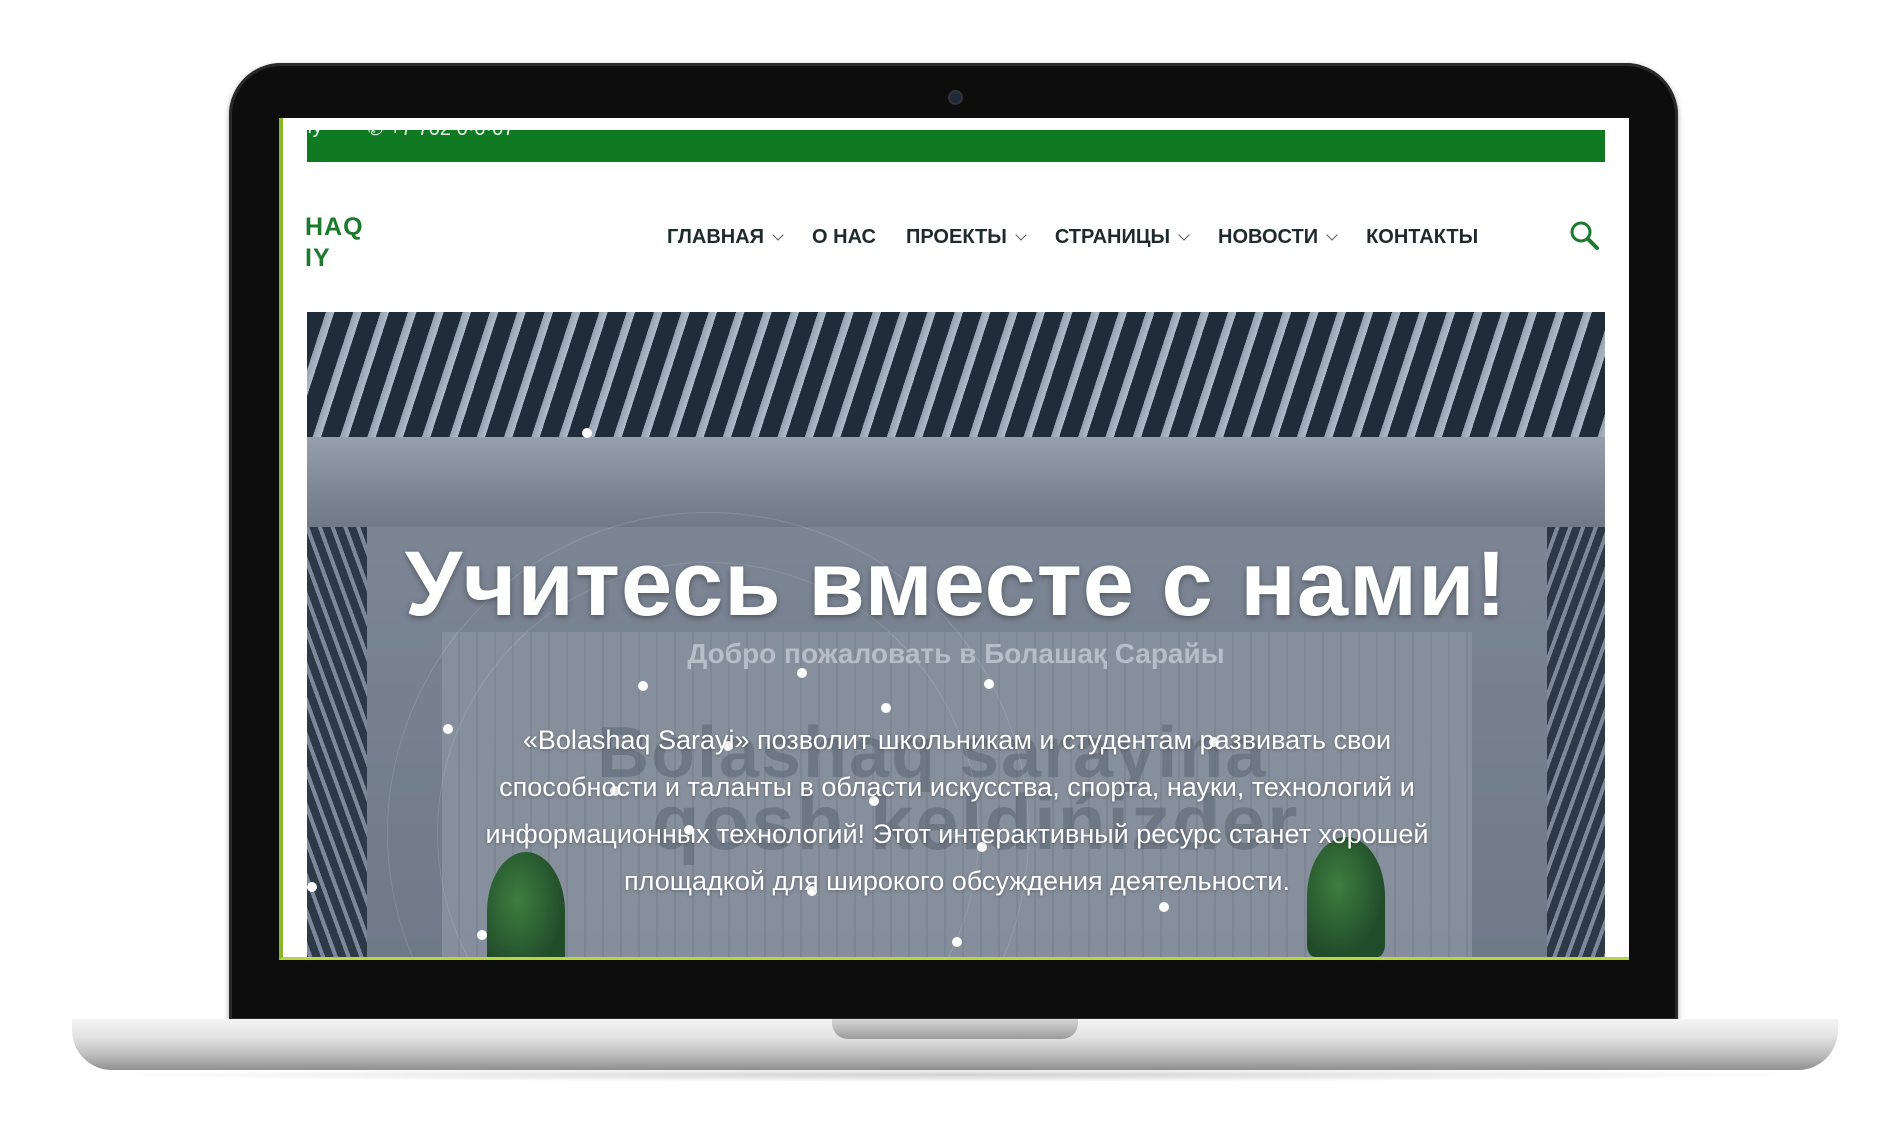 The width and height of the screenshot is (1895, 1139). What do you see at coordinates (334, 227) in the screenshot?
I see `logo-line-1: HAQ` at bounding box center [334, 227].